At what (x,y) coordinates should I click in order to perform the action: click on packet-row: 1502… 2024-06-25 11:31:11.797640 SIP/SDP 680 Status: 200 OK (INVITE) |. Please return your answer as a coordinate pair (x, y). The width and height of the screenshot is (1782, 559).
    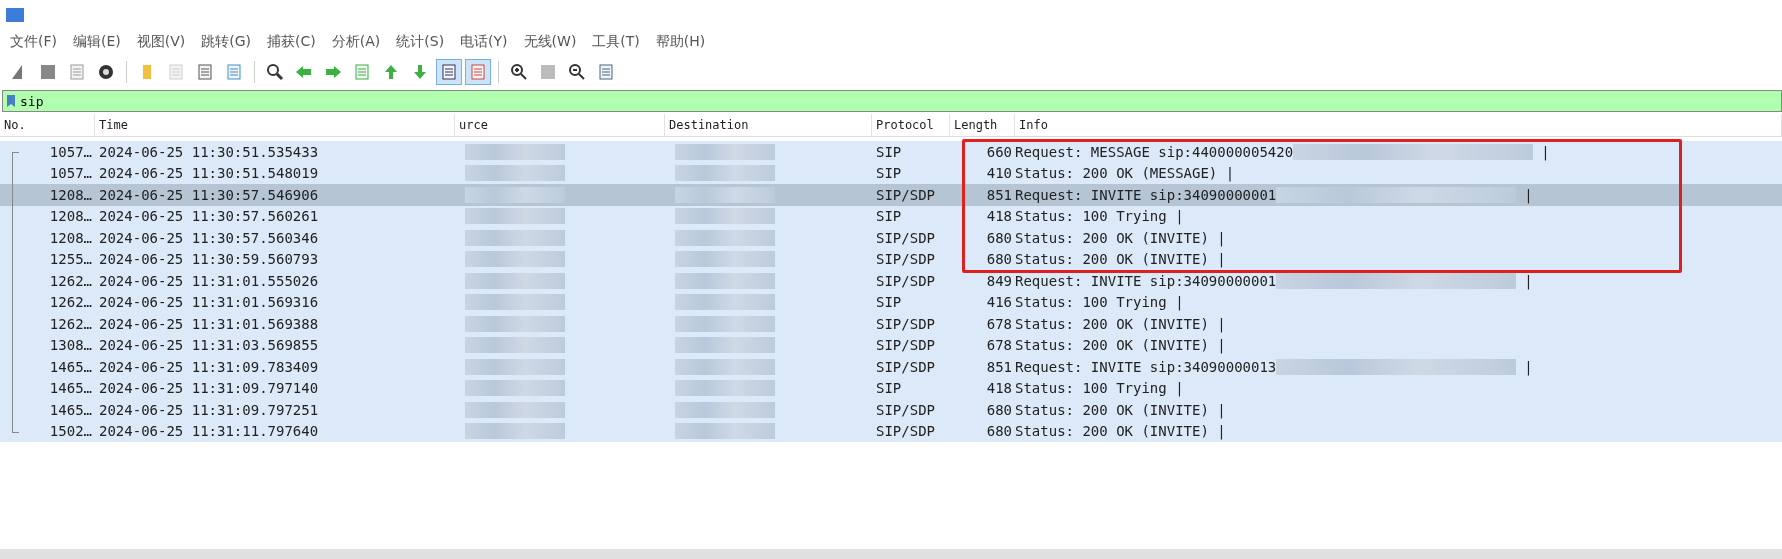
    Looking at the image, I should click on (891, 431).